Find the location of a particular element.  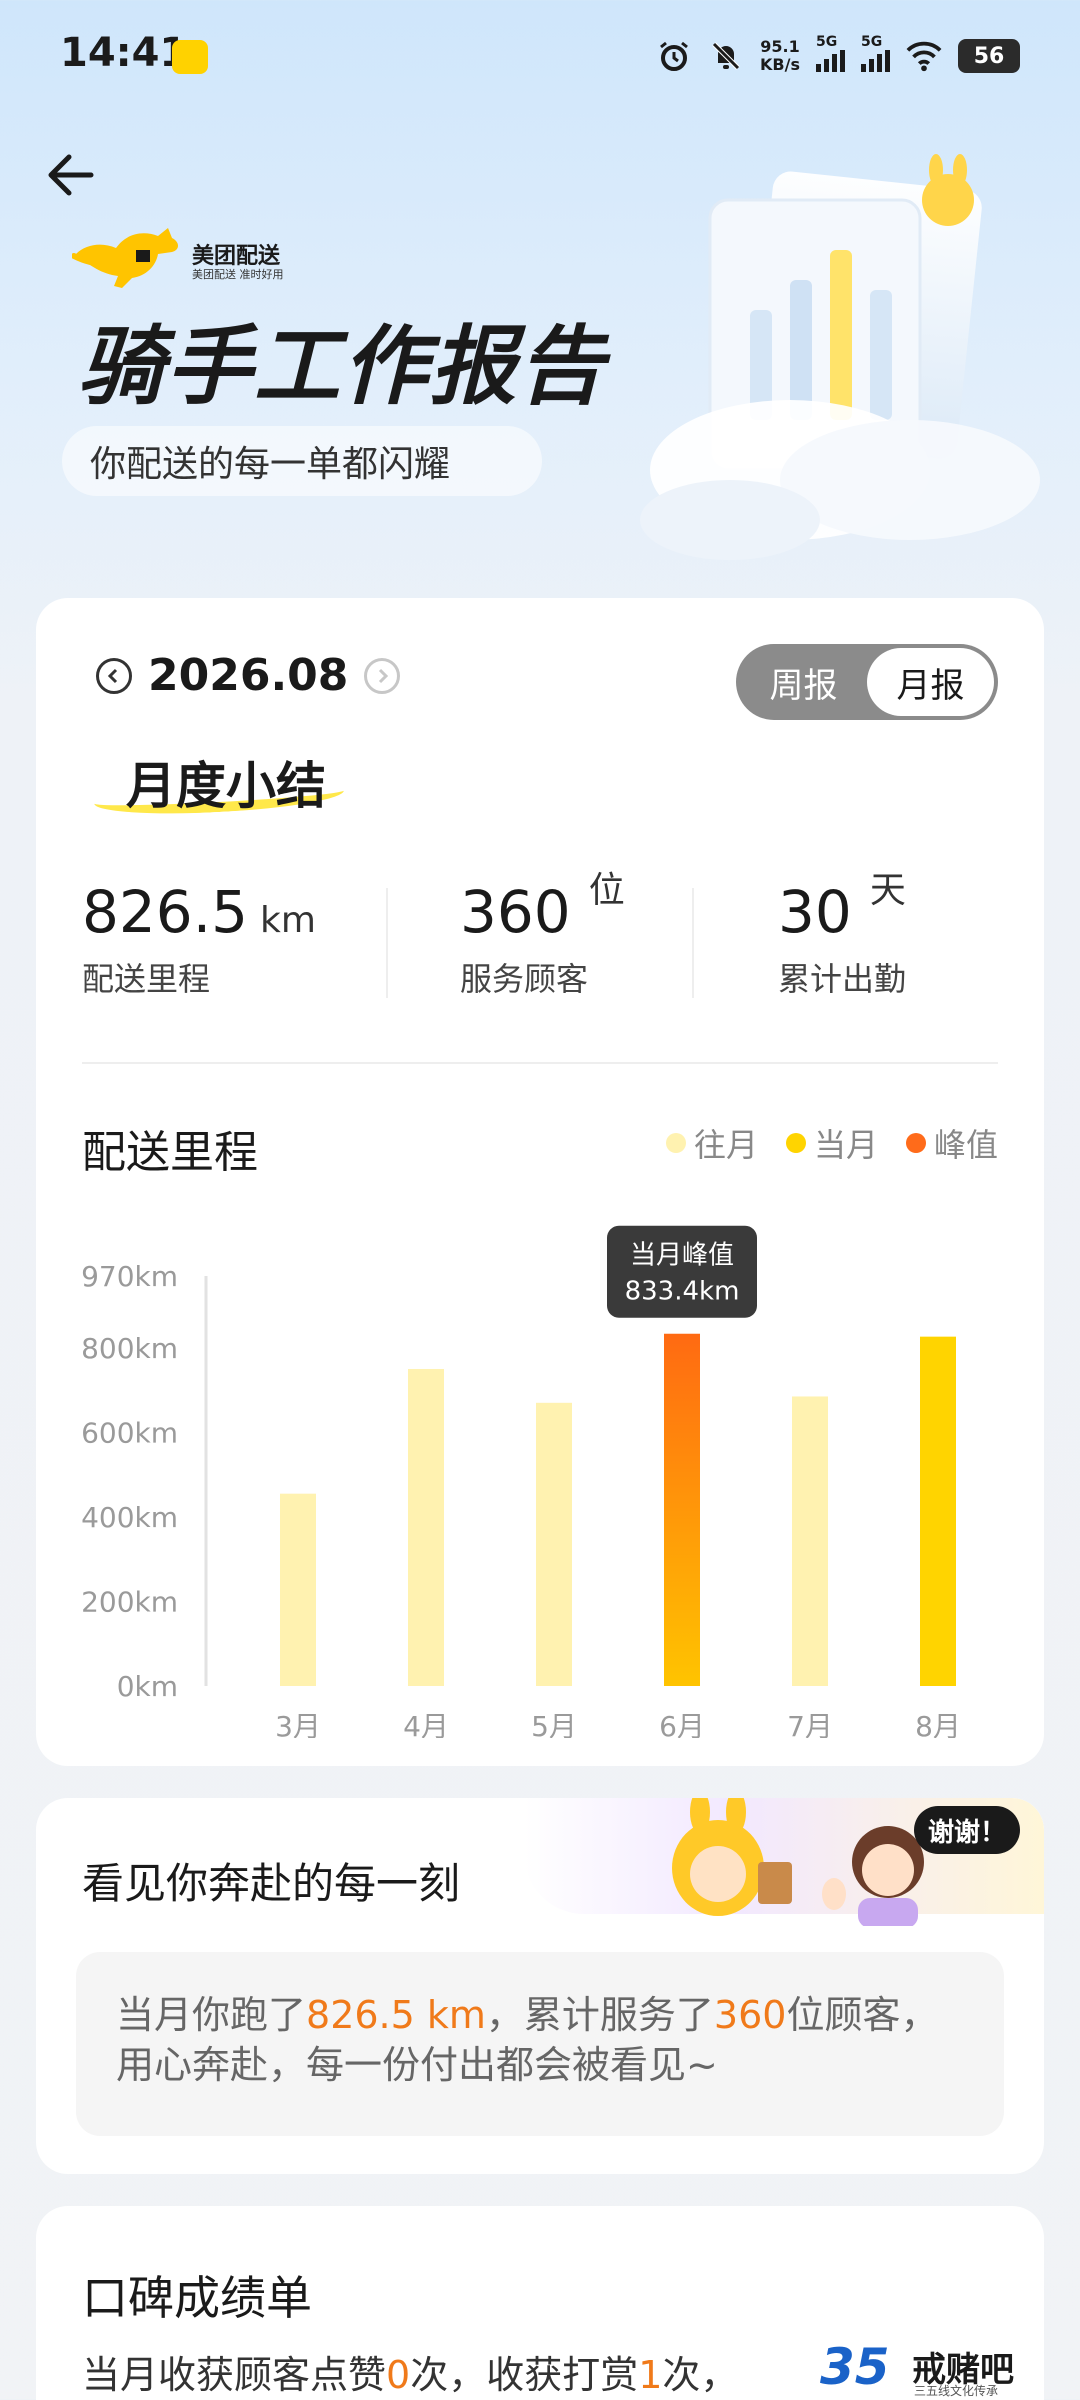

tooltip-title: 当月峰值 is located at coordinates (682, 1256).